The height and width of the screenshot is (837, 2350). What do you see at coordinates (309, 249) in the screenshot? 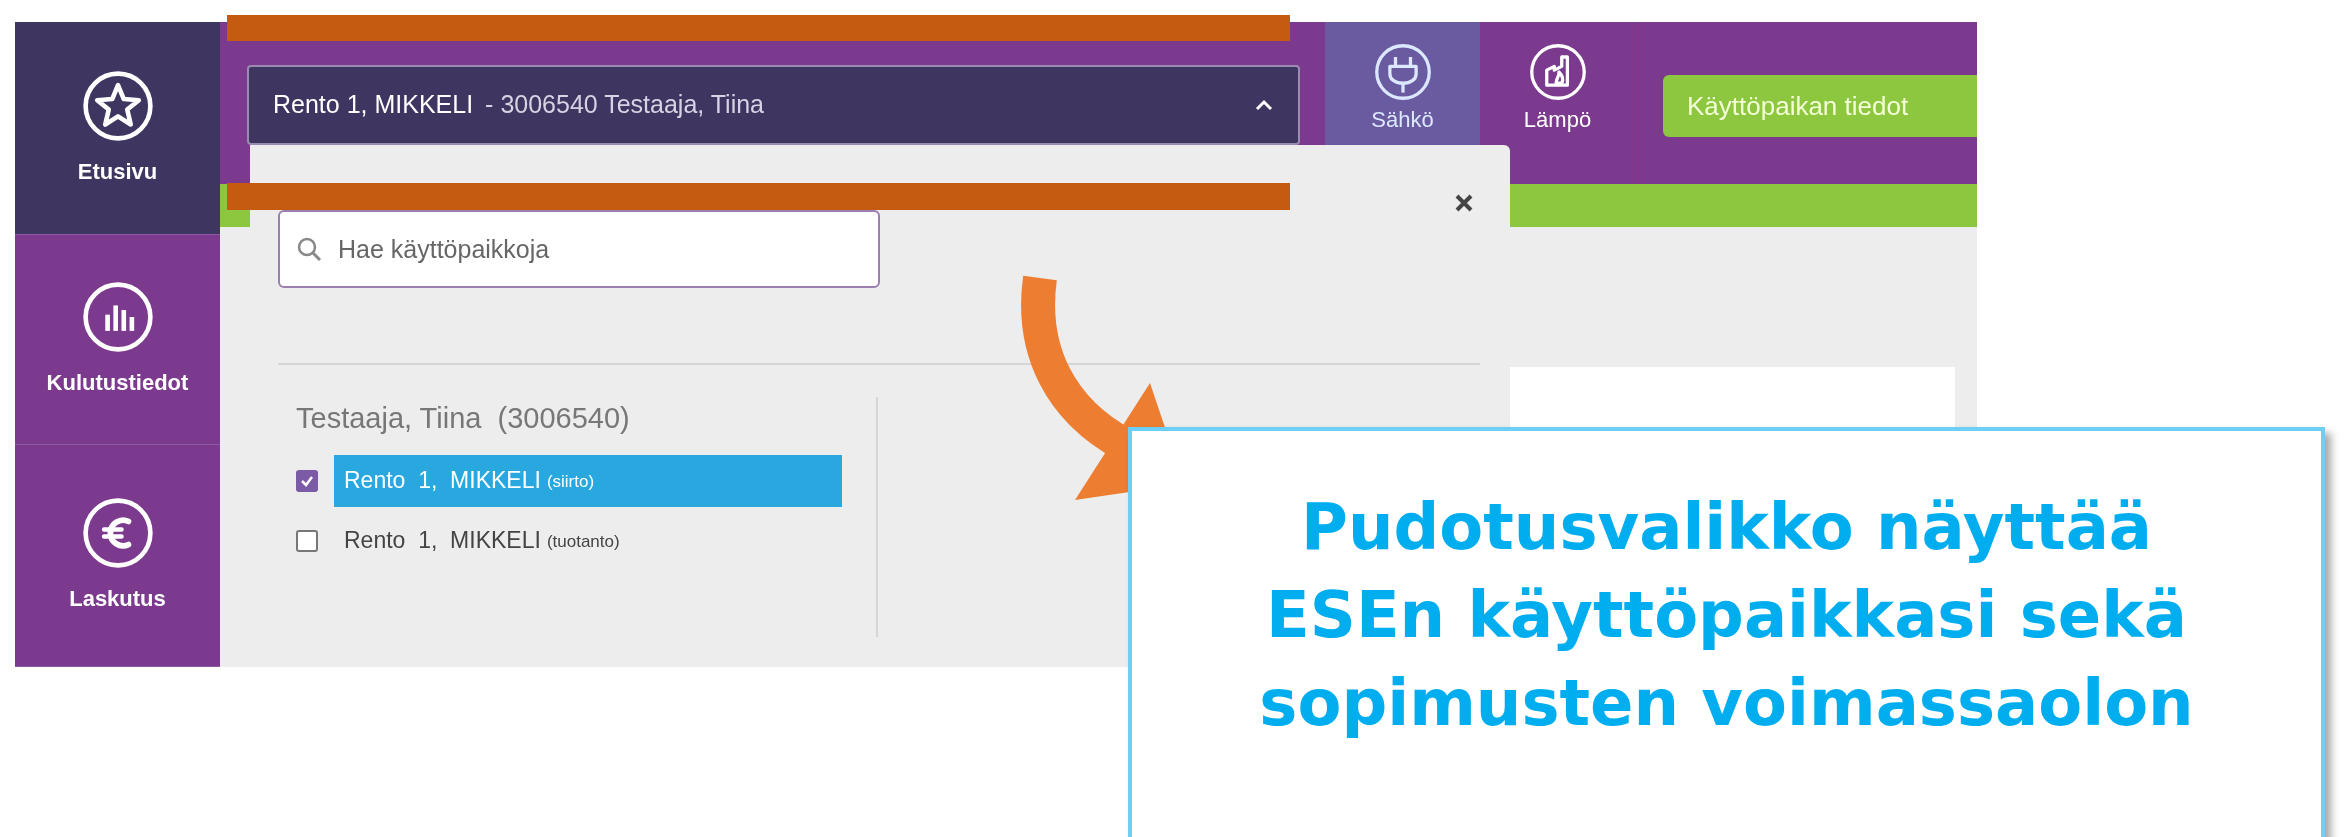
I see `search-icon` at bounding box center [309, 249].